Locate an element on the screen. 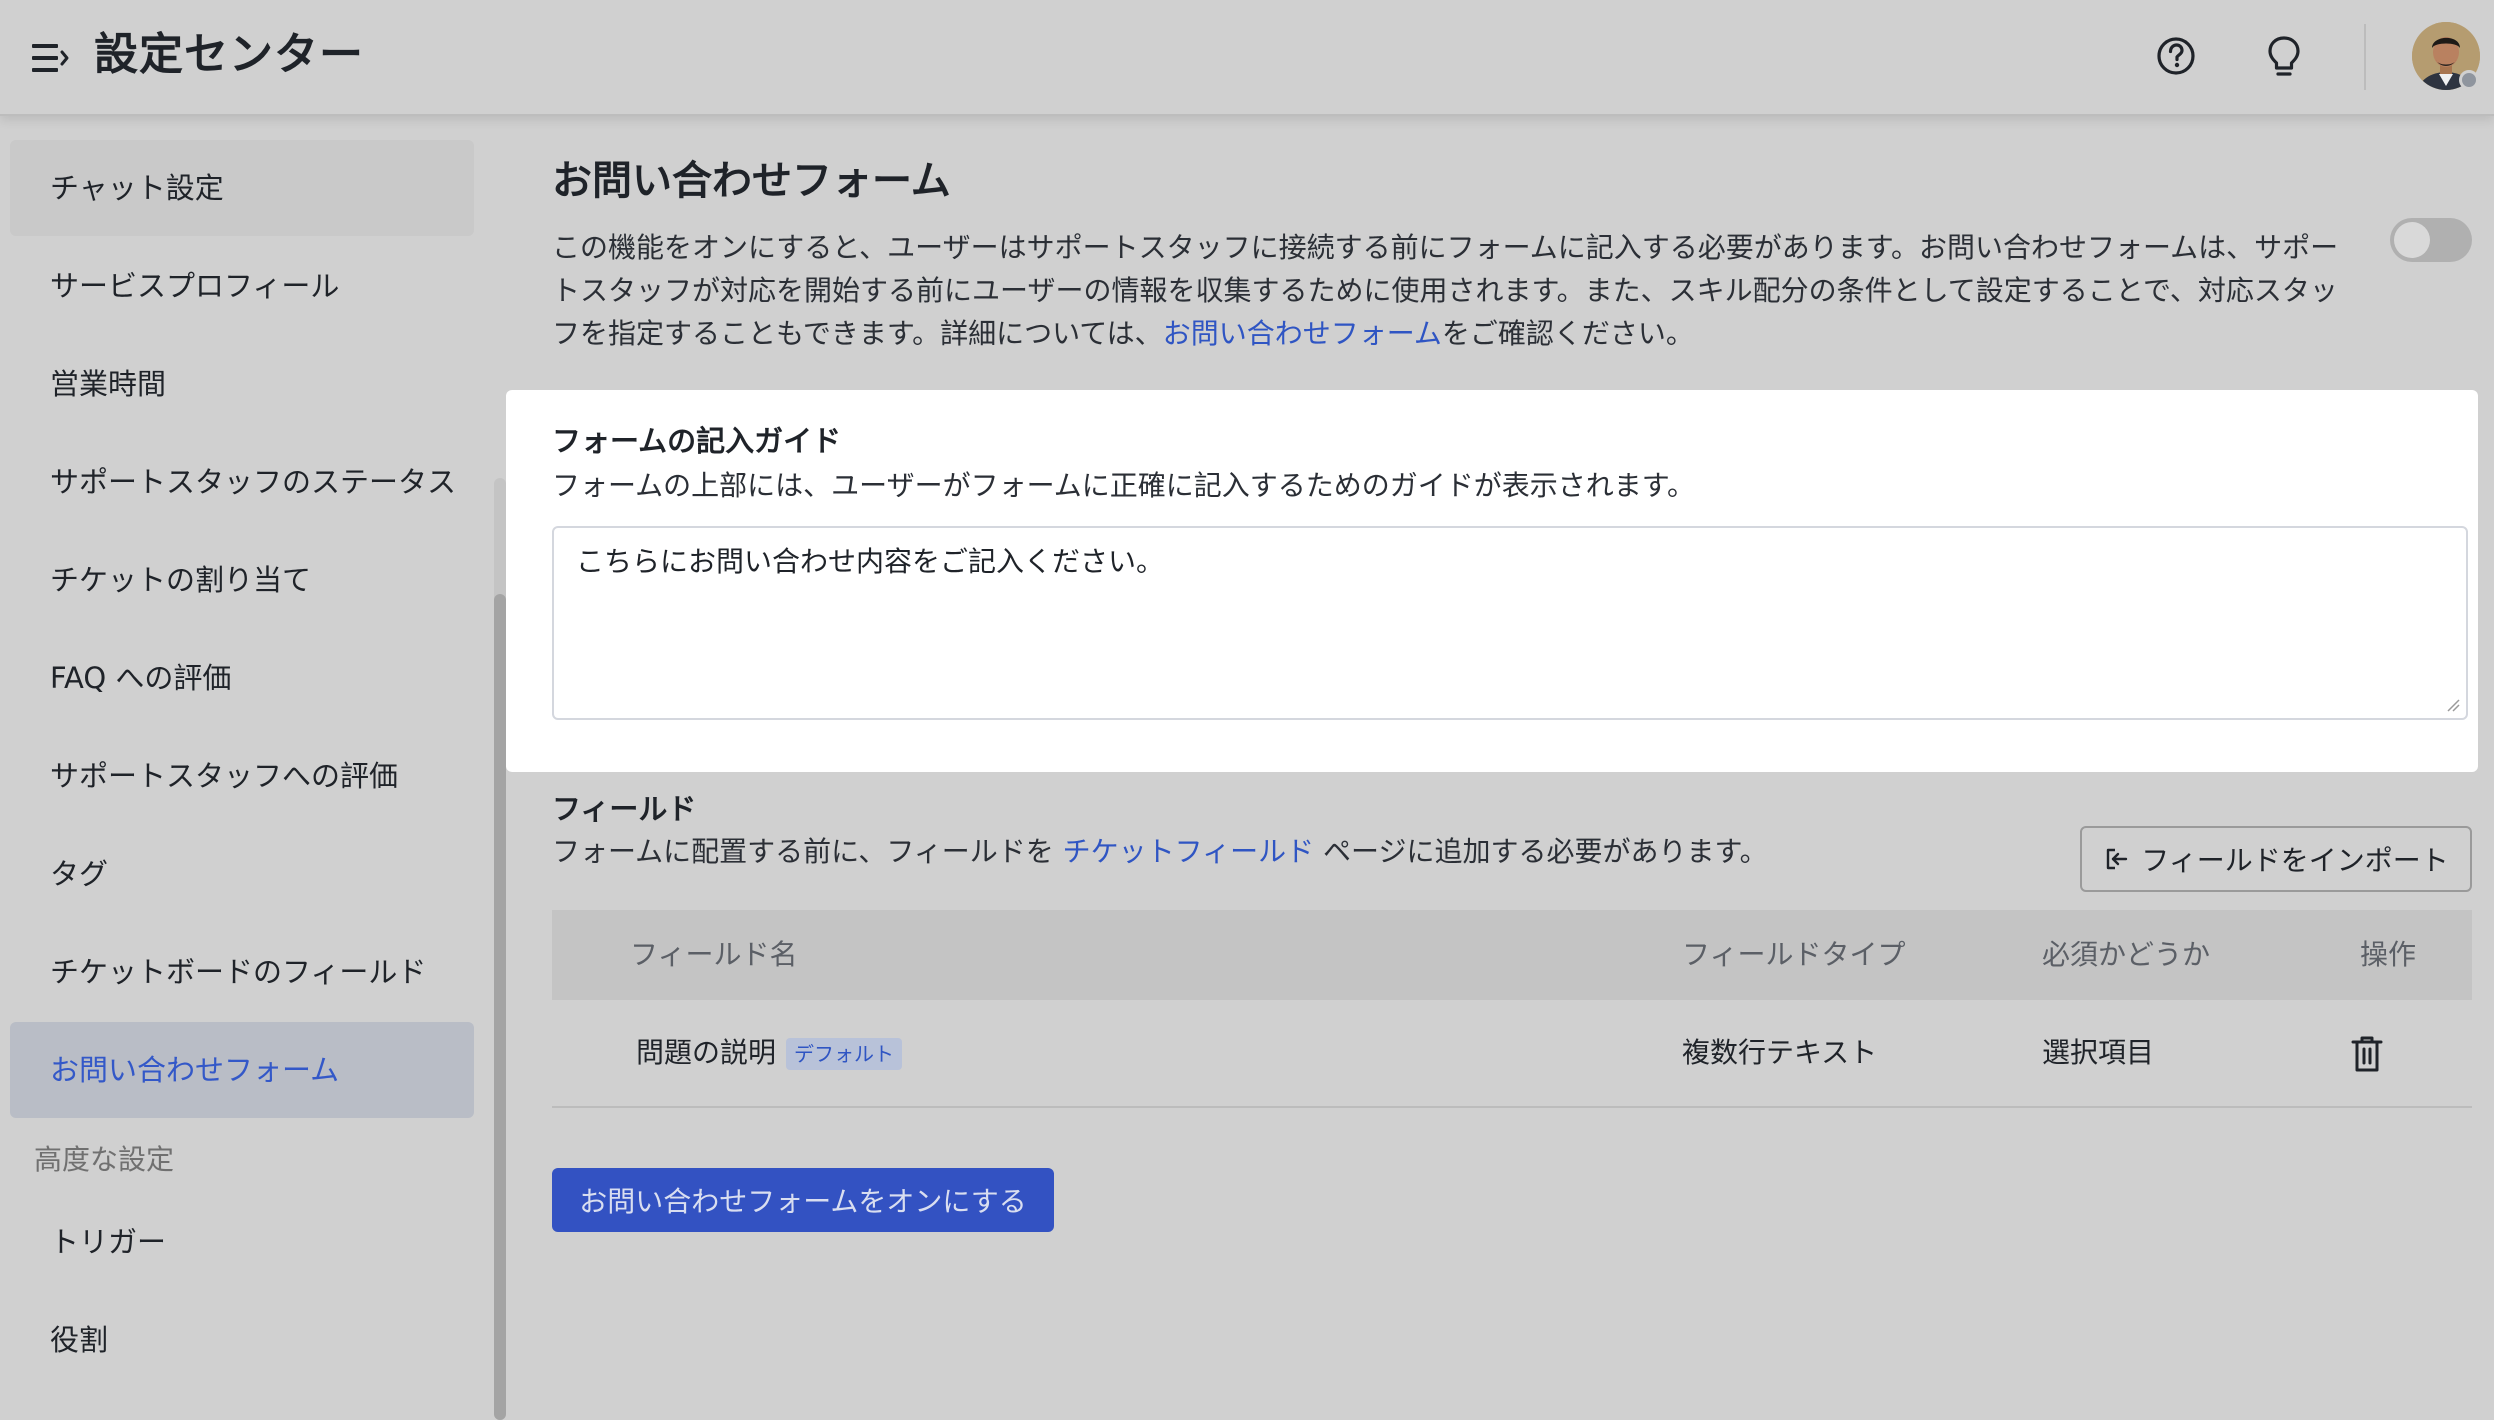 The width and height of the screenshot is (2494, 1420). guide-textarea: こちらにお問い合わせ内容をご記入ください。 is located at coordinates (1510, 623).